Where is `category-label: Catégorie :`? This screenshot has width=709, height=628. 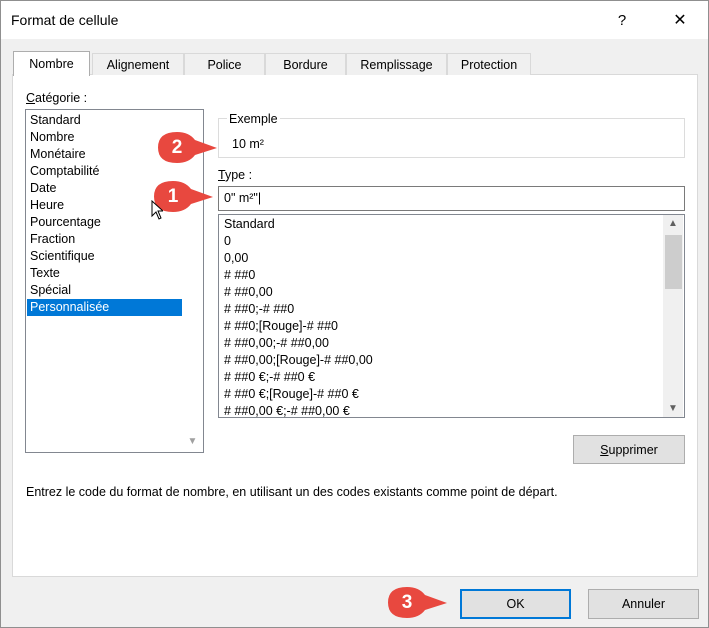
category-label: Catégorie : is located at coordinates (57, 98).